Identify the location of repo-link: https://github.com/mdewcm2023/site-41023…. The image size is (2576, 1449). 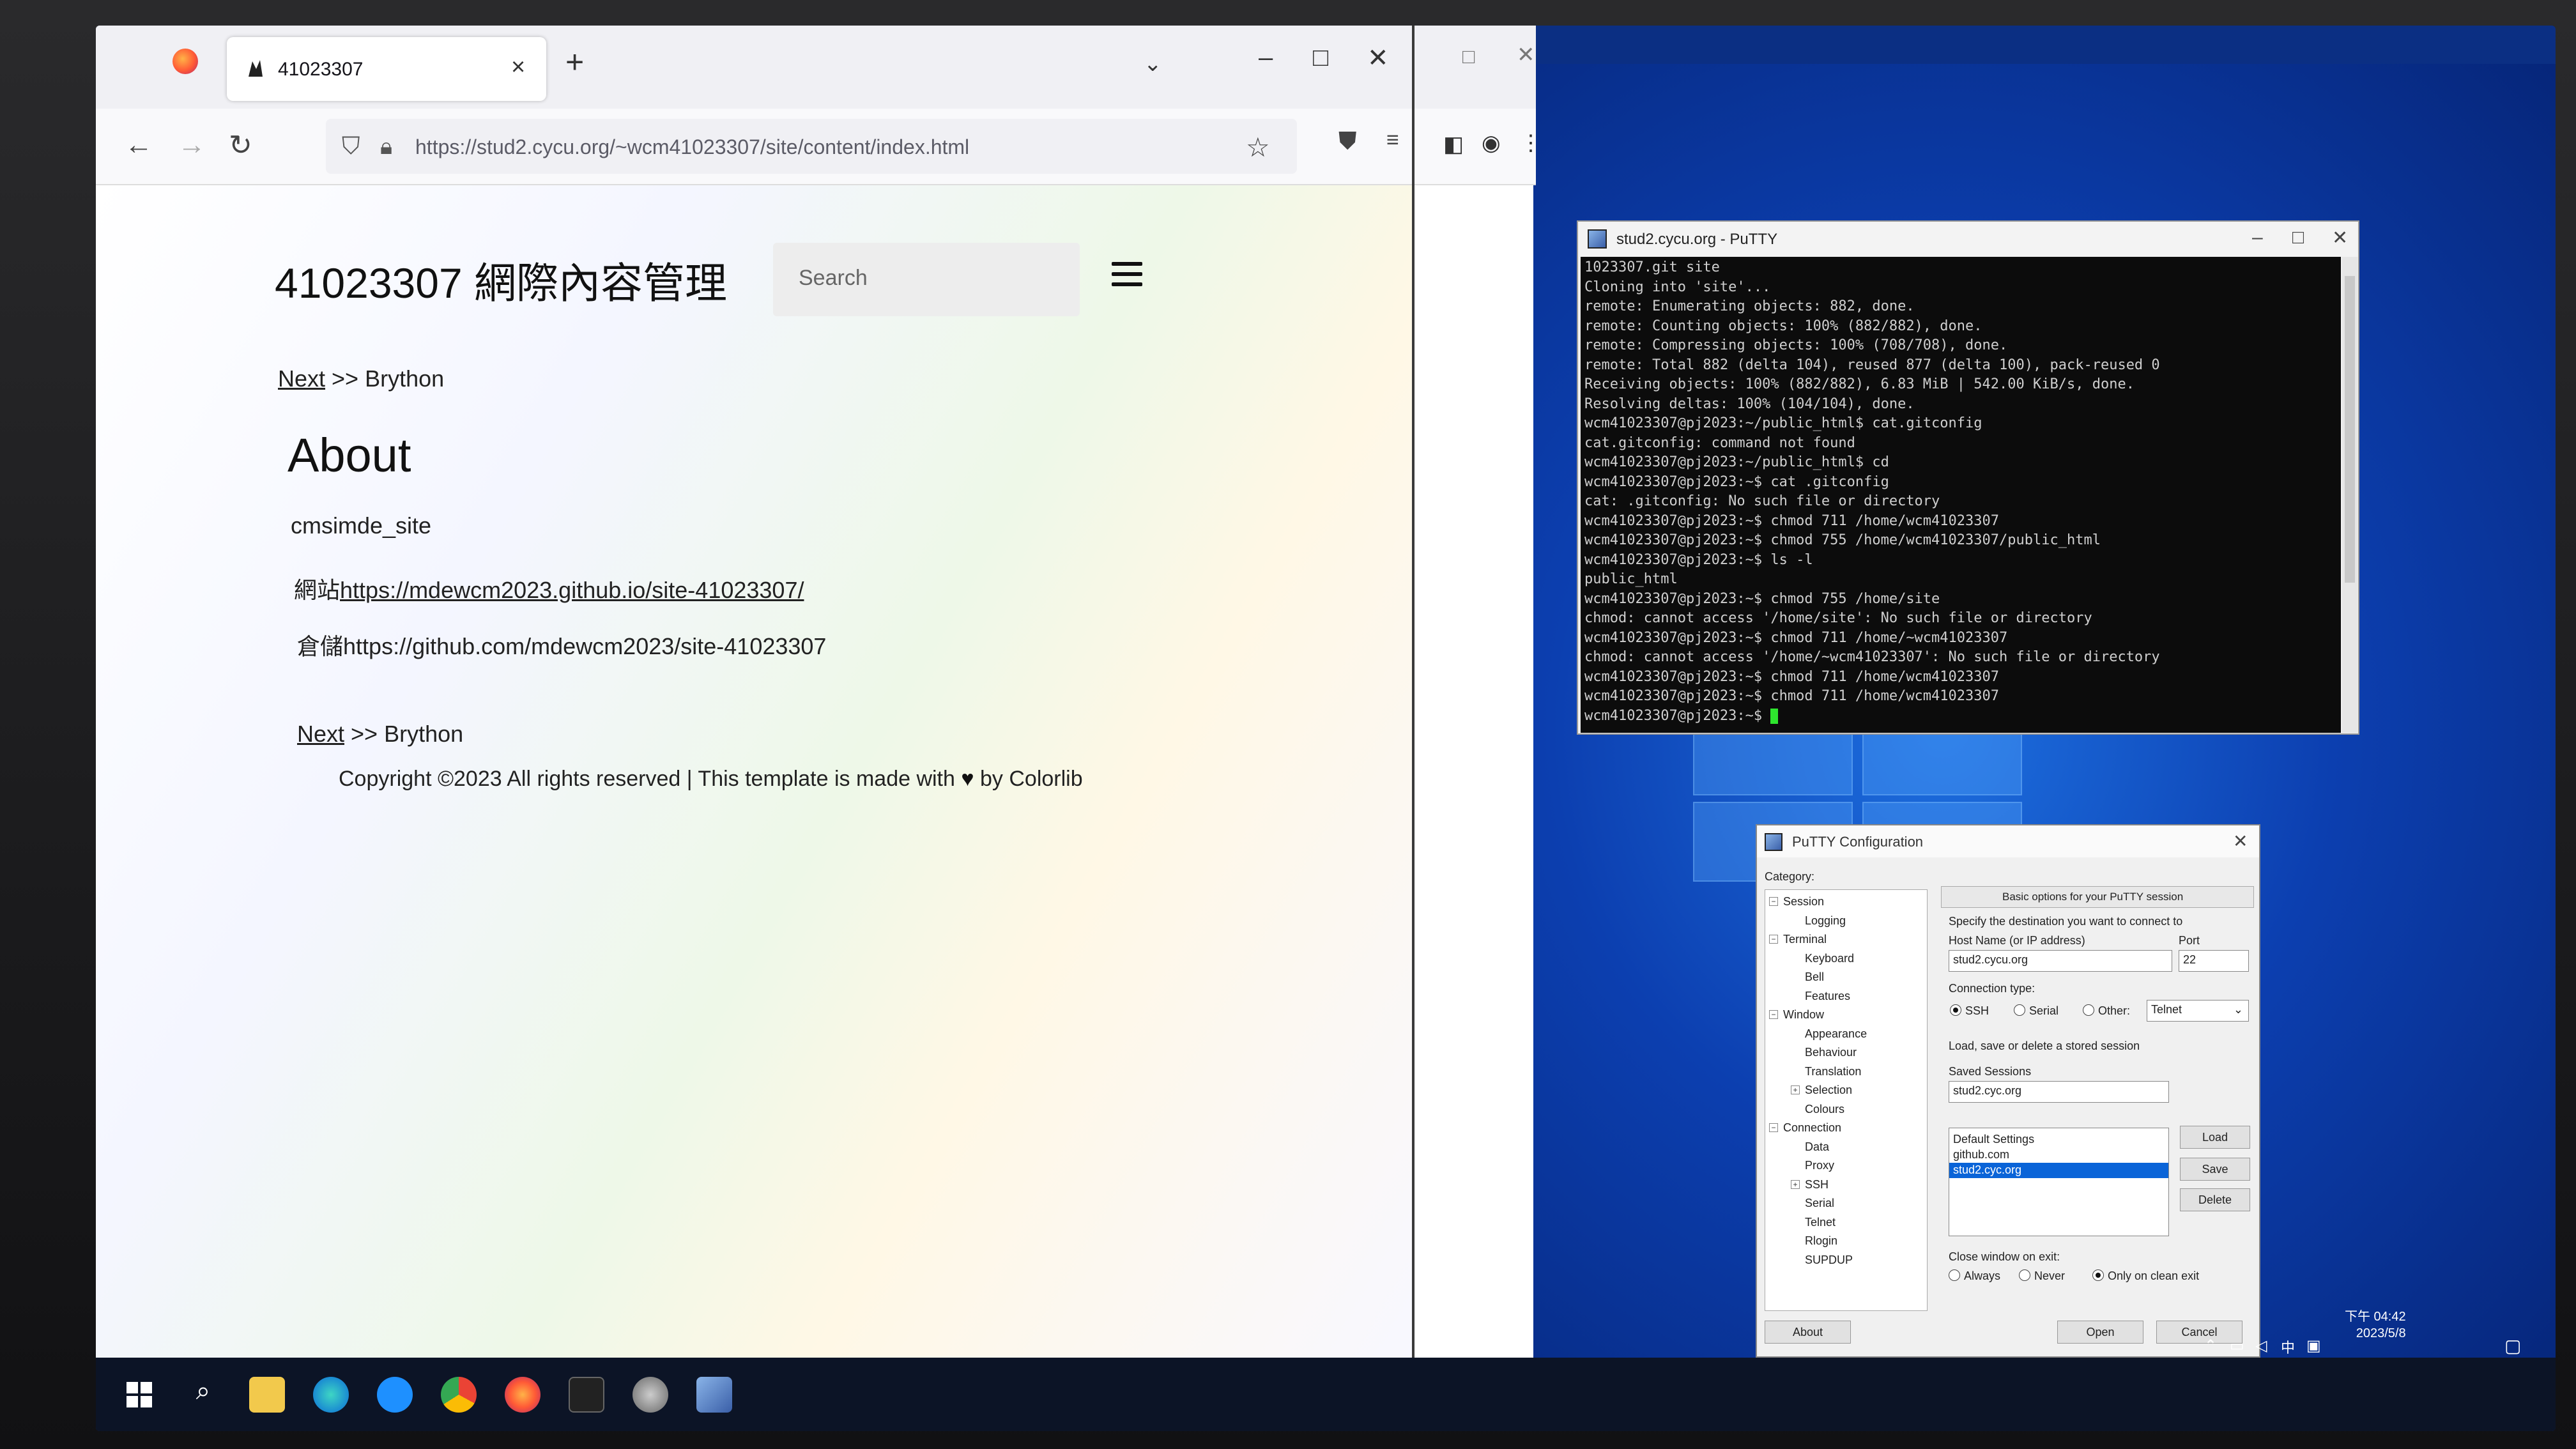
(584, 646).